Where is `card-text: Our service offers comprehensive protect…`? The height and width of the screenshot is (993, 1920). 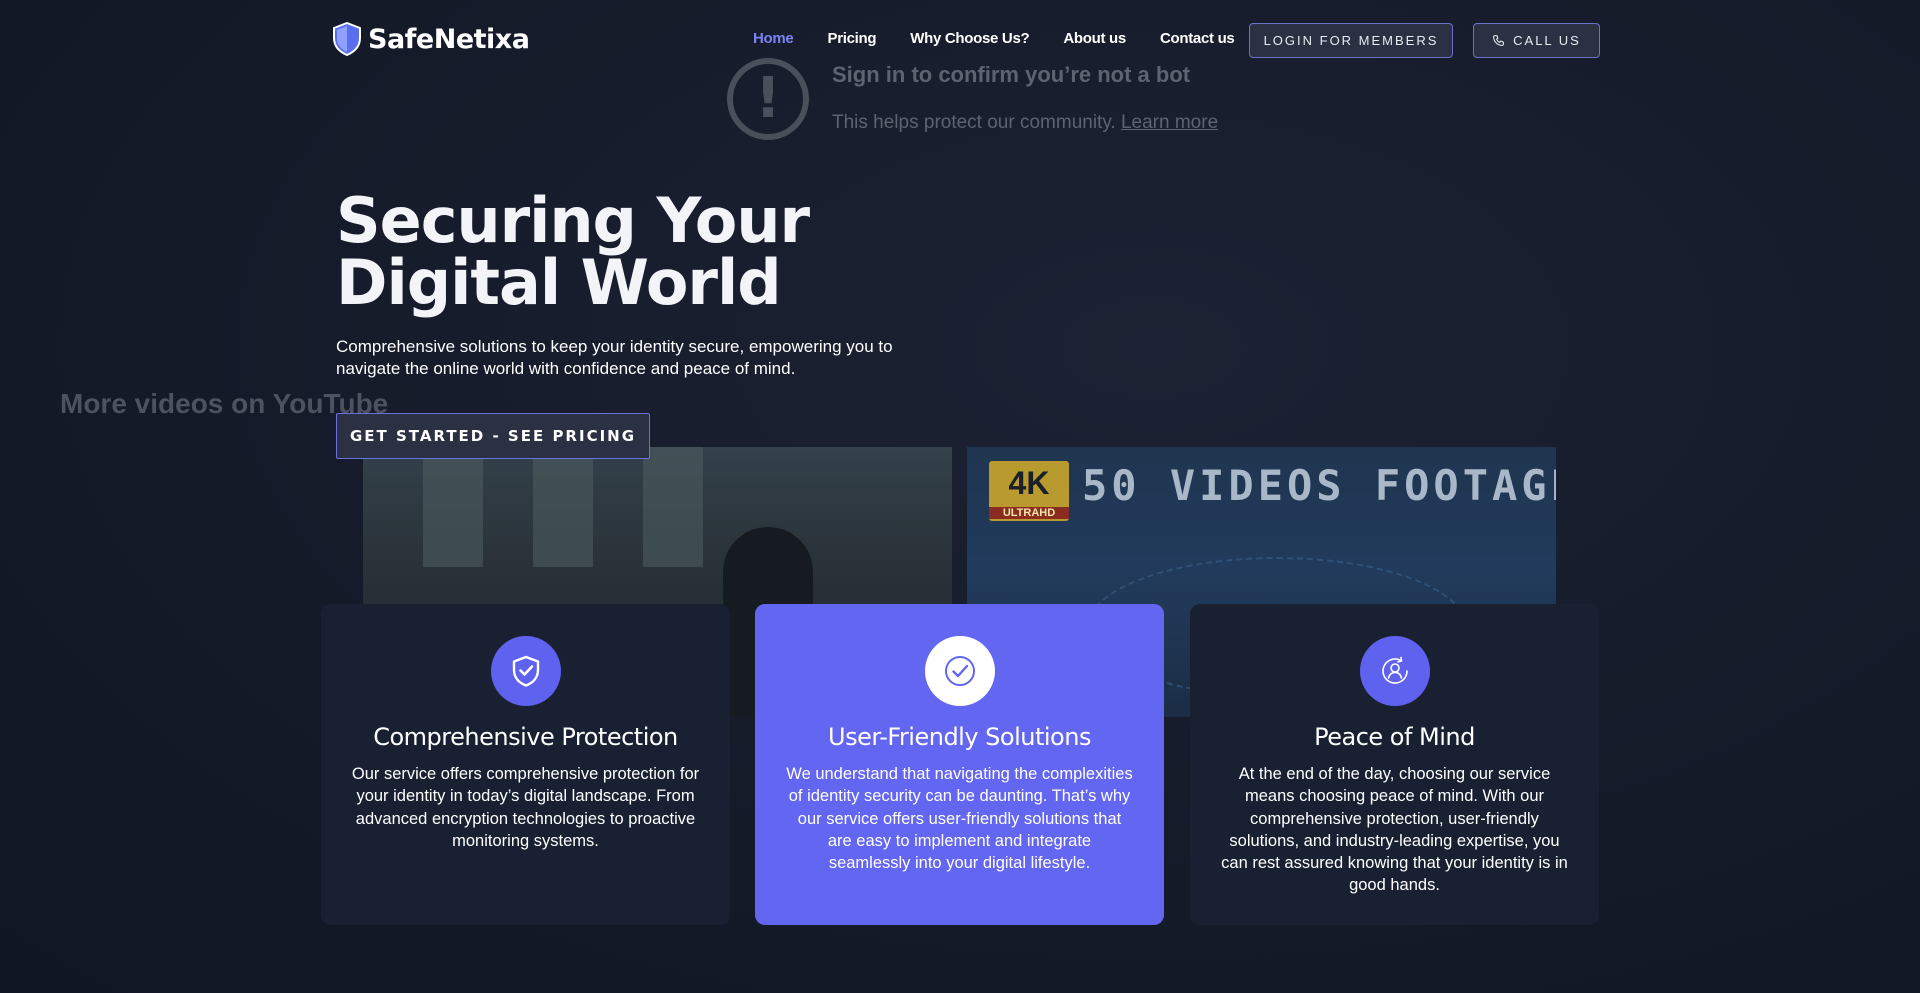
card-text: Our service offers comprehensive protect… is located at coordinates (525, 807).